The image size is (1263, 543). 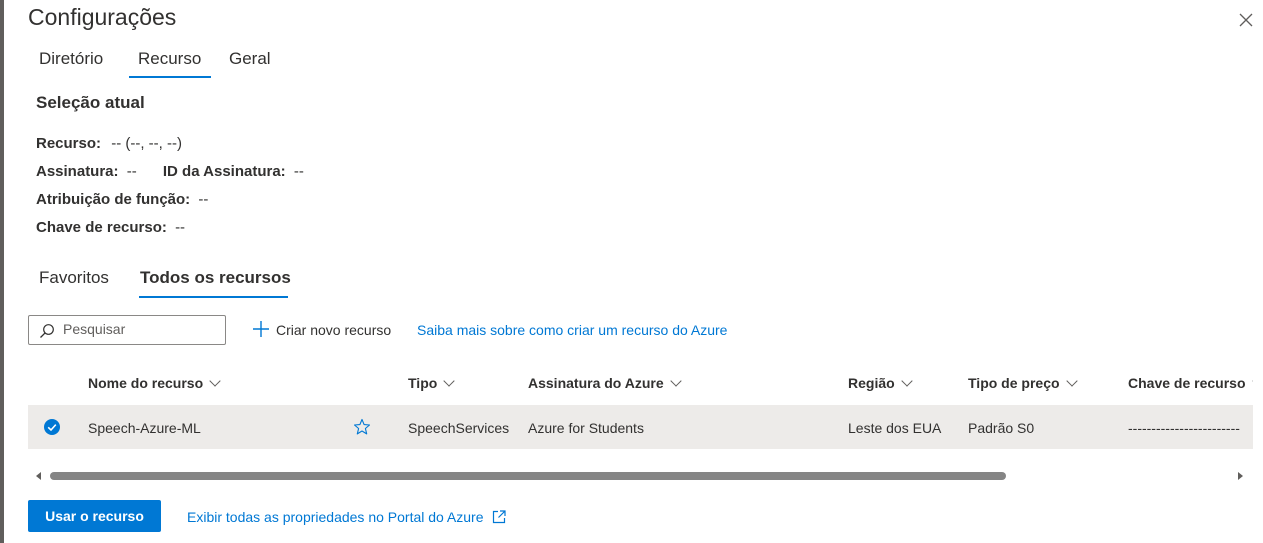 I want to click on subscription-id-label: ID da Assinatura:, so click(x=224, y=171).